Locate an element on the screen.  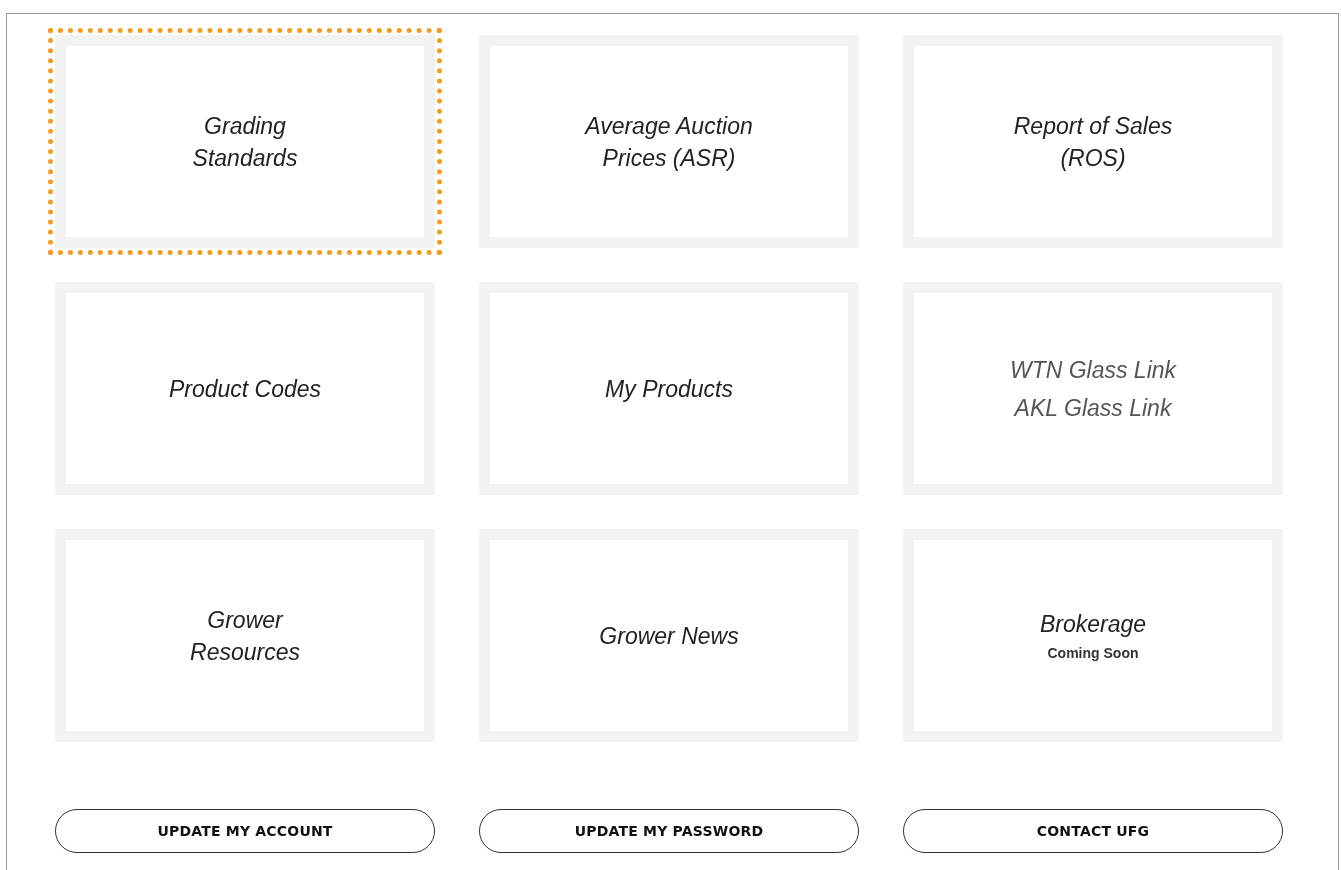
action-button: CONTACT UFG is located at coordinates (1093, 831).